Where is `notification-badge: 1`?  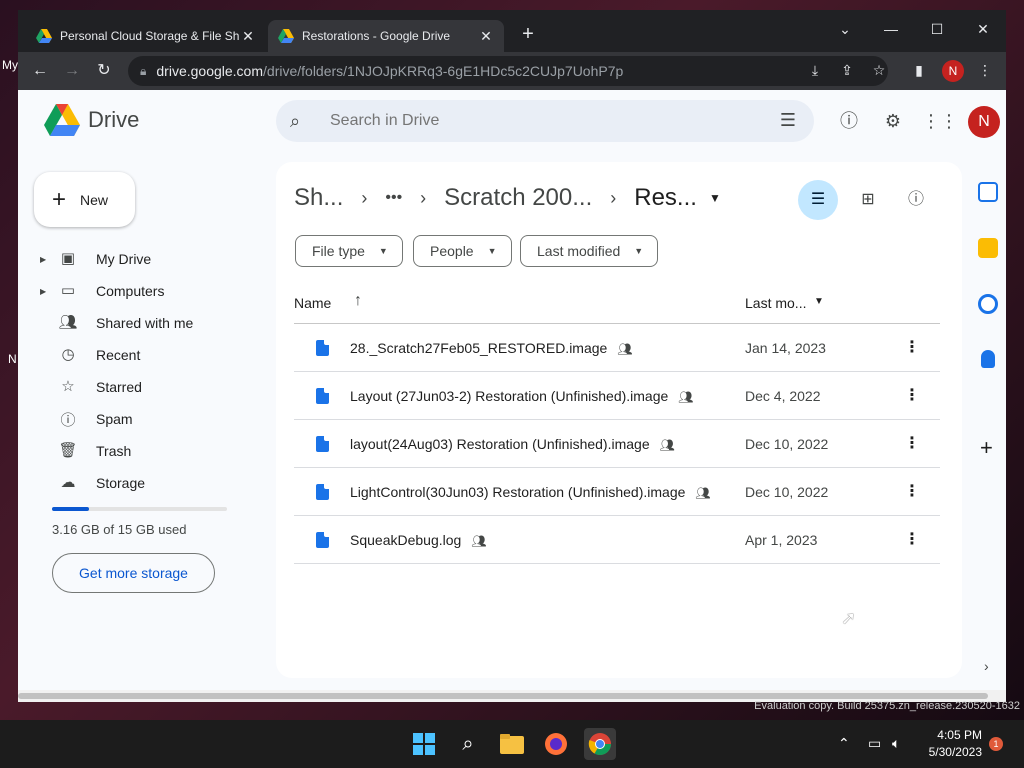 notification-badge: 1 is located at coordinates (996, 744).